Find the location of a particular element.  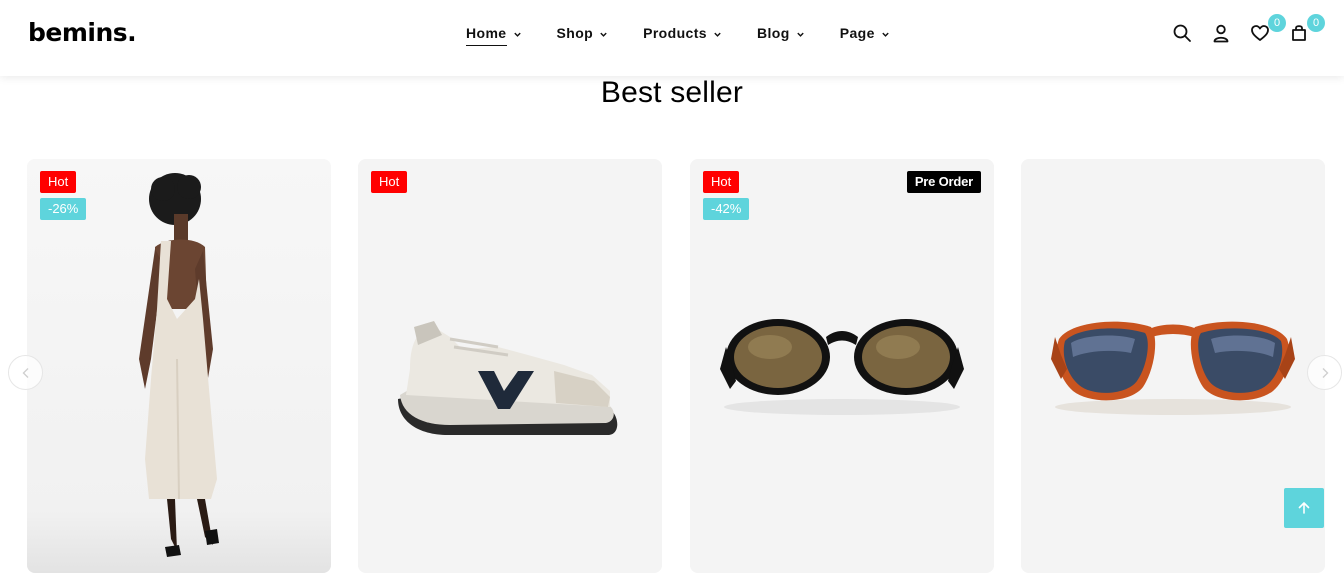

cart-button: 0 is located at coordinates (1306, 29).